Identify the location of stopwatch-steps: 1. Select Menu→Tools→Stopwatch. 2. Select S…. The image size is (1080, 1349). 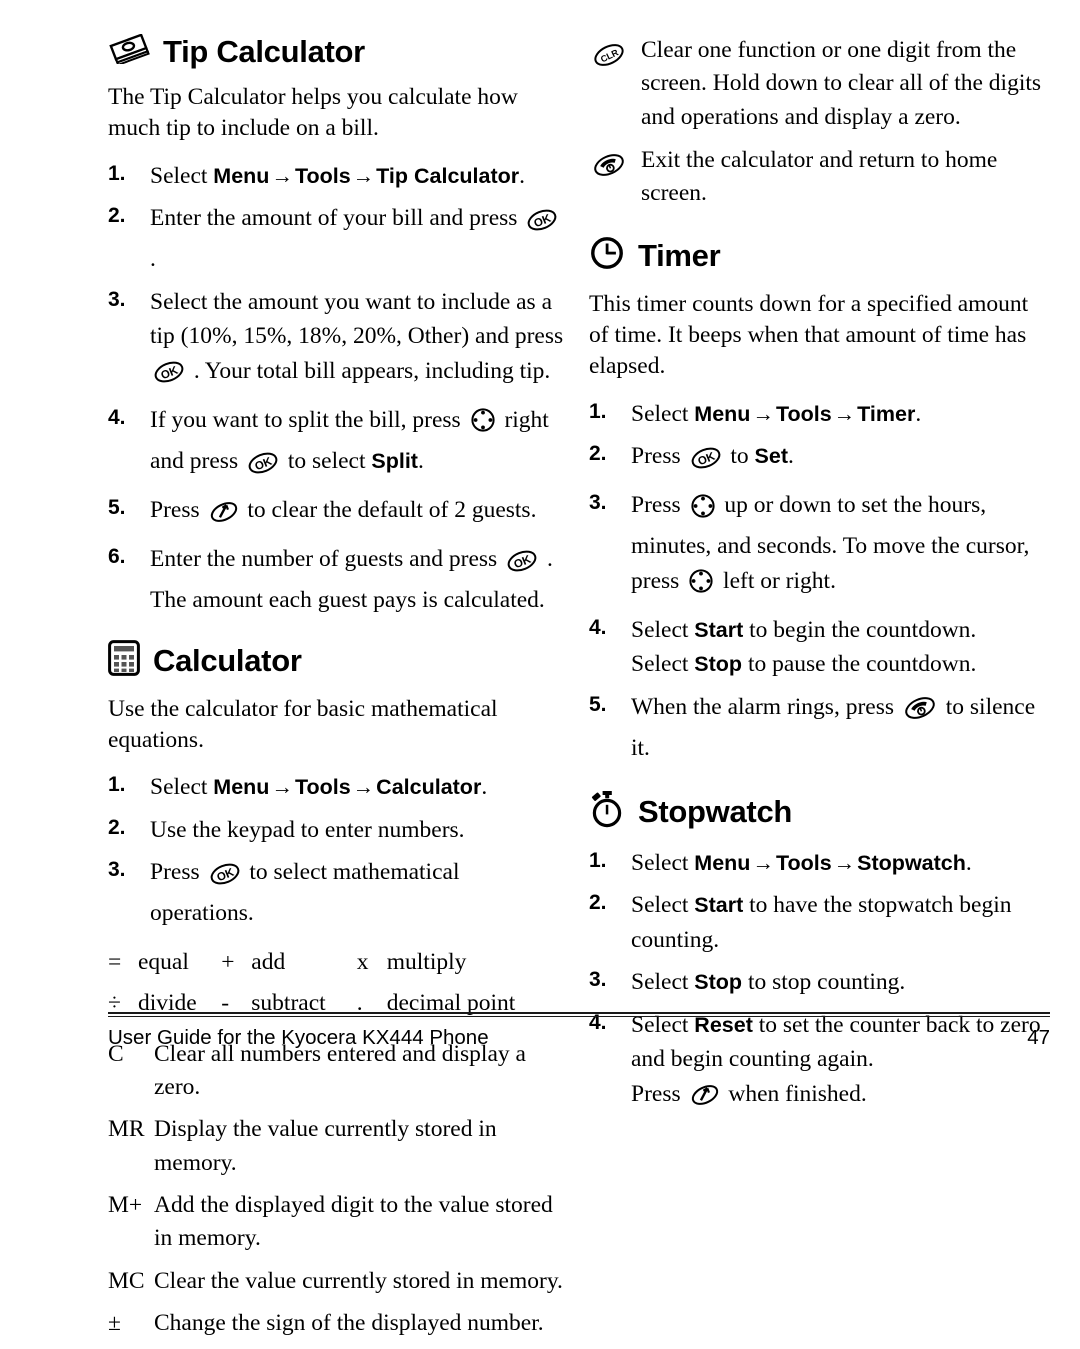
(819, 982).